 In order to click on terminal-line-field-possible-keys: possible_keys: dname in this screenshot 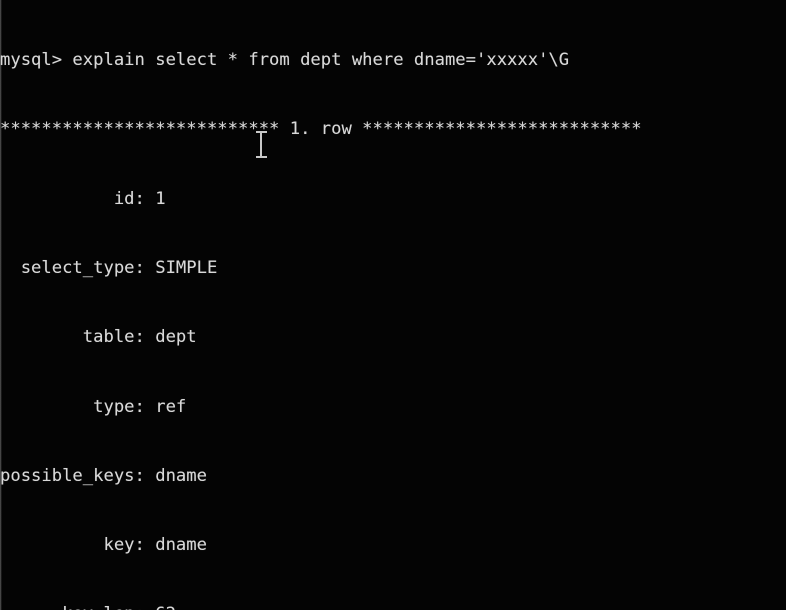, I will do `click(103, 475)`.